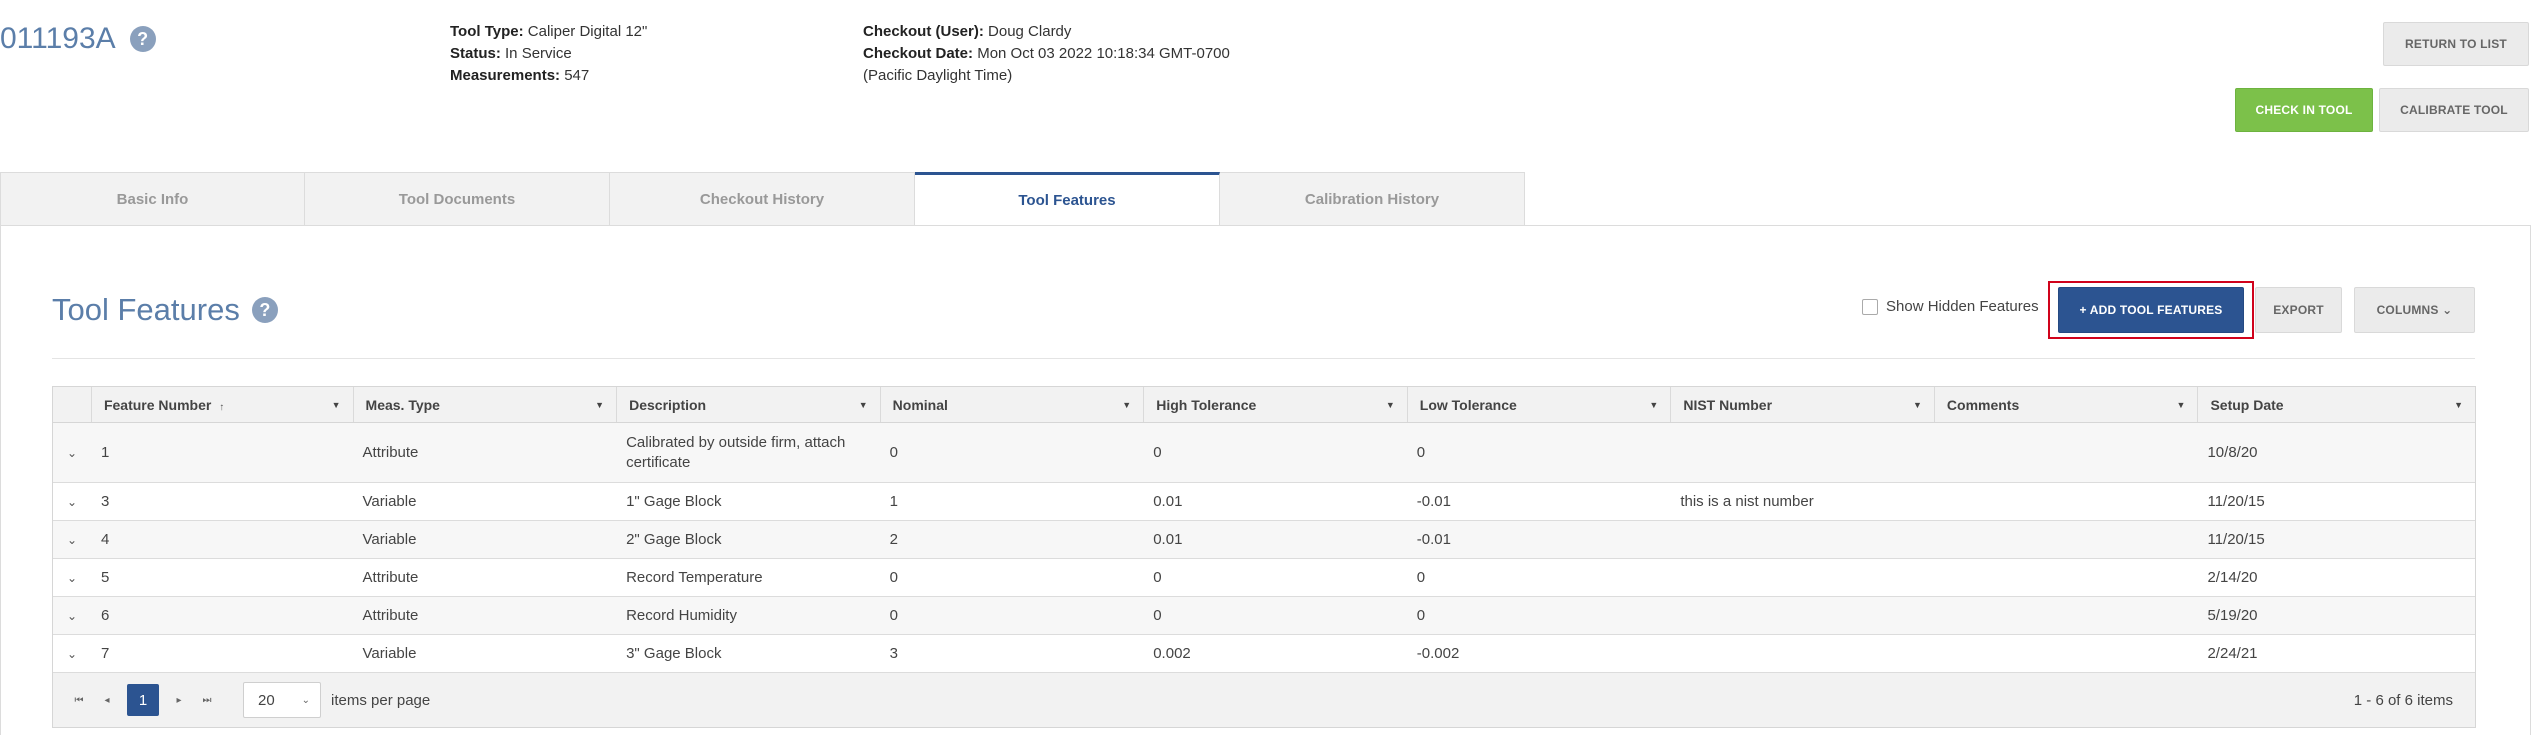 The width and height of the screenshot is (2535, 735). I want to click on show-hidden-checkbox, so click(1870, 306).